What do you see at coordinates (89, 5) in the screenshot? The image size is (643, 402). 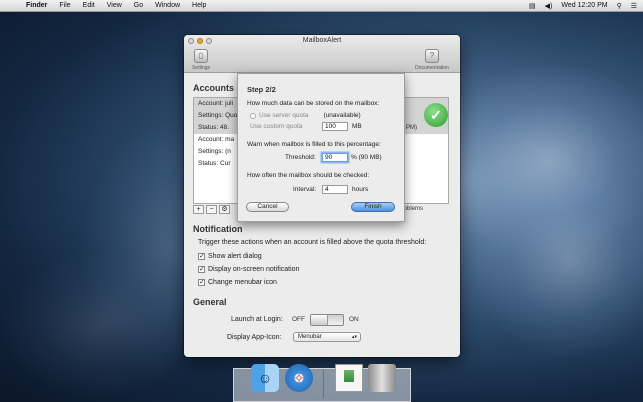 I see `menu-edit: Edit` at bounding box center [89, 5].